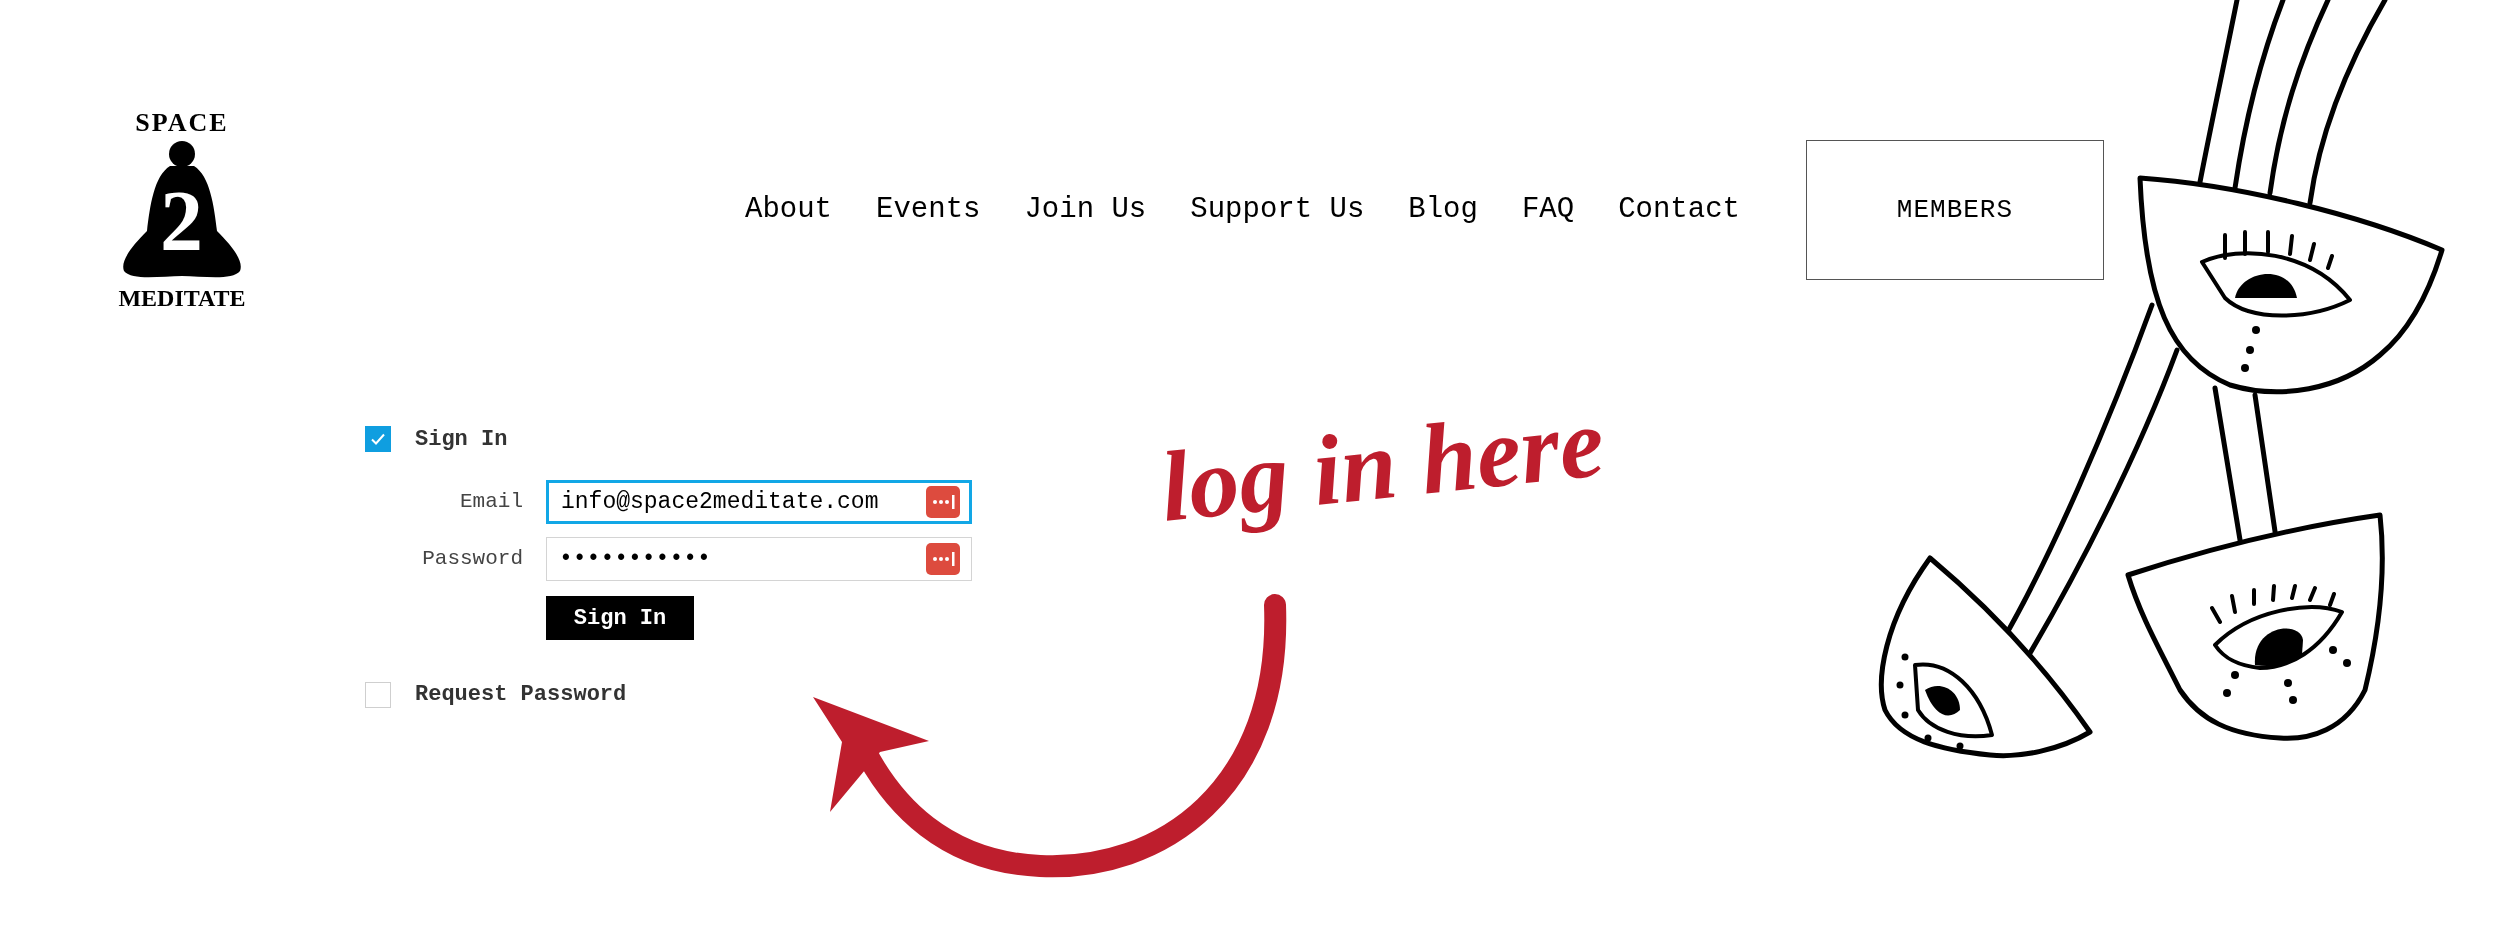  What do you see at coordinates (181, 221) in the screenshot?
I see `logo-numeral: 2` at bounding box center [181, 221].